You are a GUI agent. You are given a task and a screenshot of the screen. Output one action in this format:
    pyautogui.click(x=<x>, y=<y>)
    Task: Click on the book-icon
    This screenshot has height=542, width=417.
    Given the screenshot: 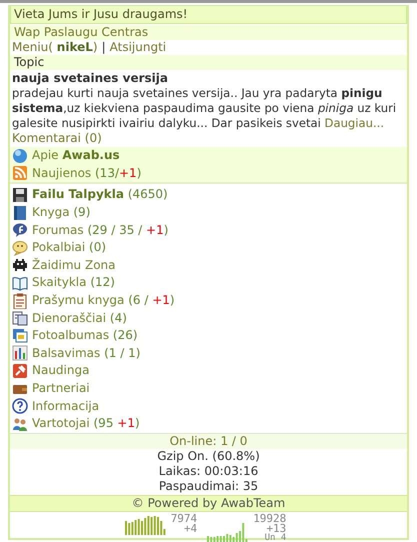 What is the action you would take?
    pyautogui.click(x=20, y=212)
    